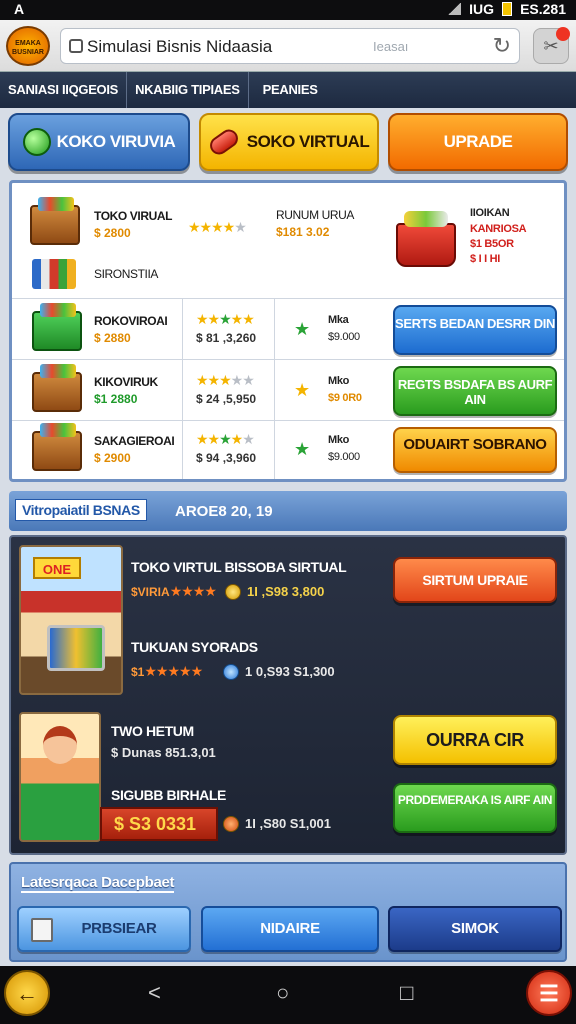  Describe the element at coordinates (134, 441) in the screenshot. I see `row-name: SAKAGIEROAI` at that location.